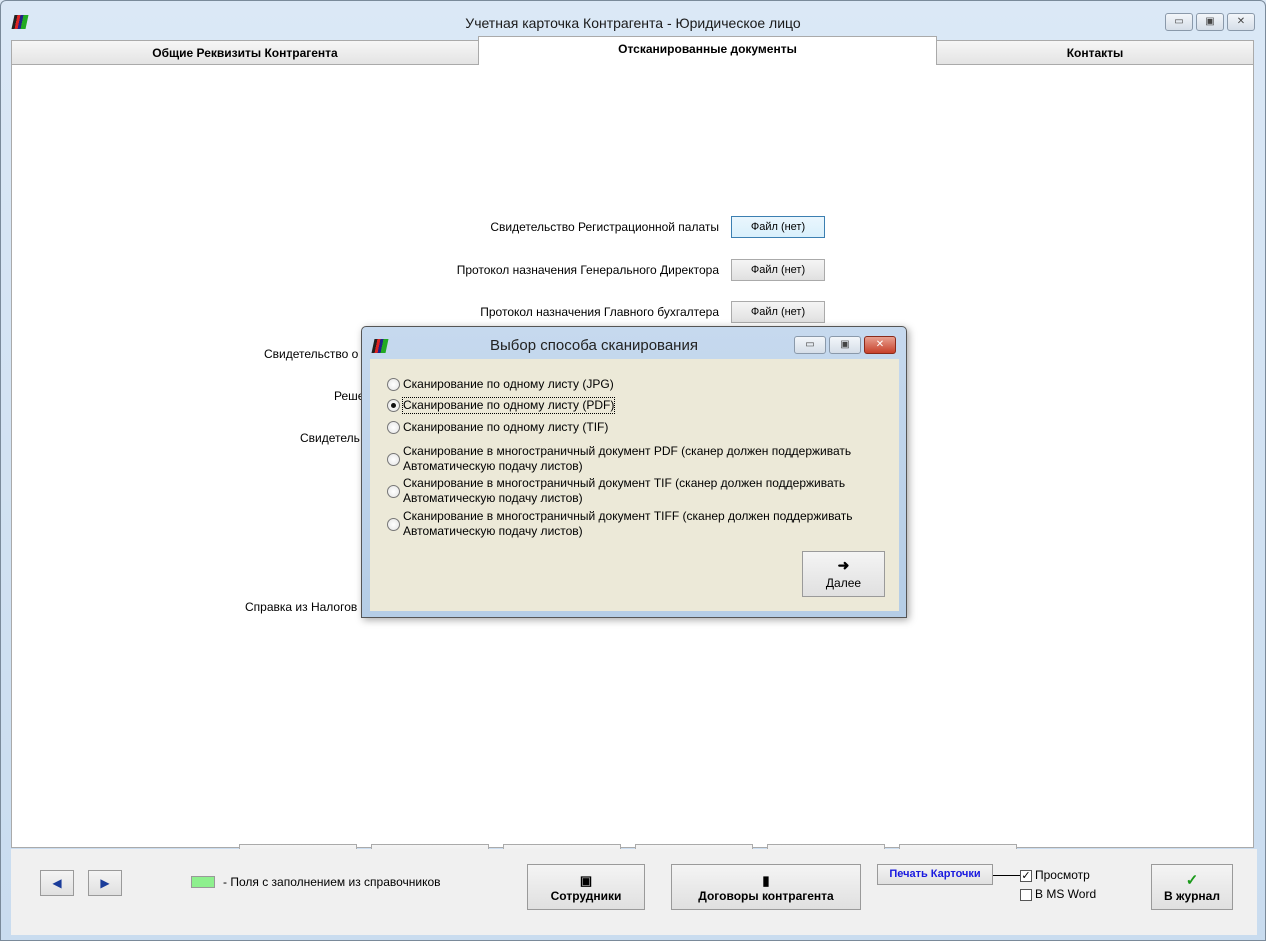 The height and width of the screenshot is (941, 1266). I want to click on next-label: Далее, so click(843, 583).